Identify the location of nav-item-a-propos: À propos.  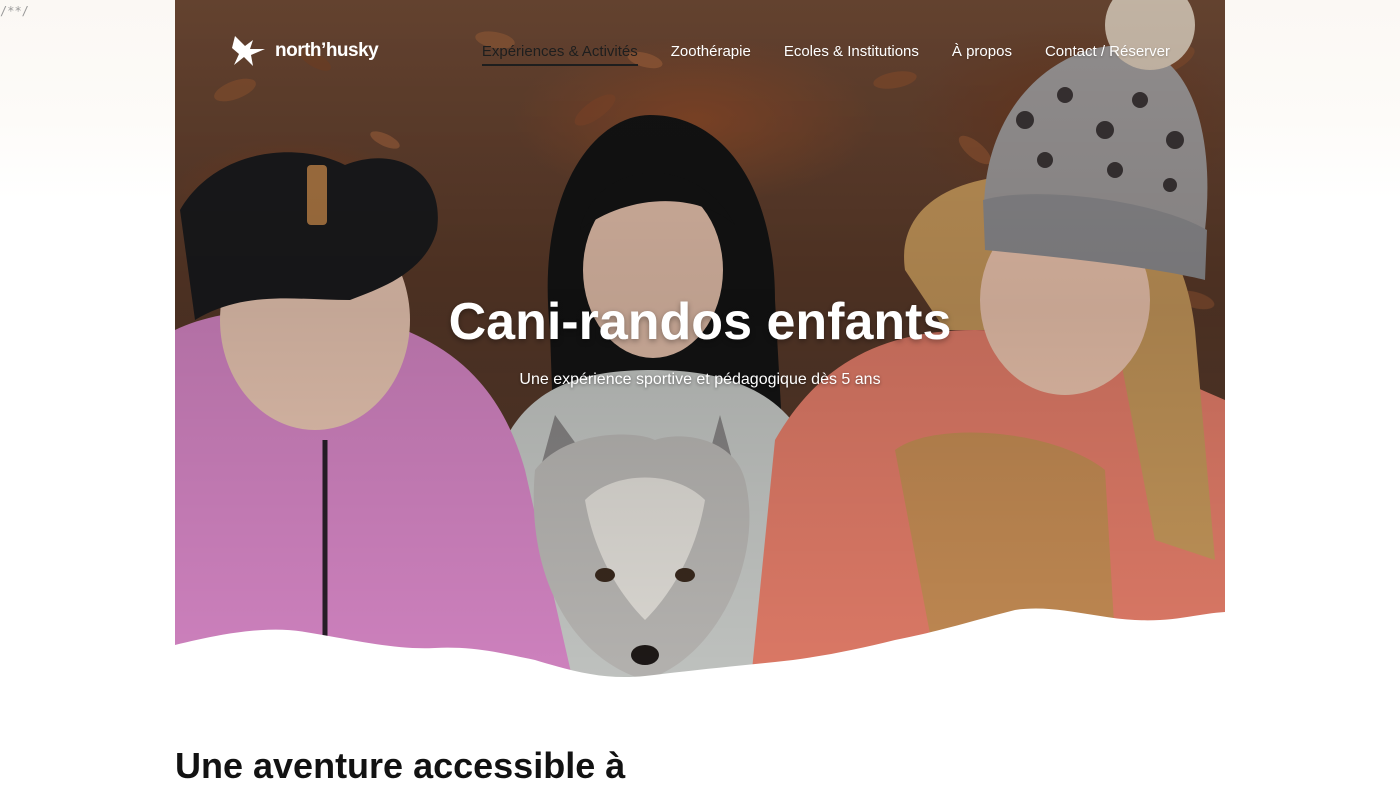
(982, 54).